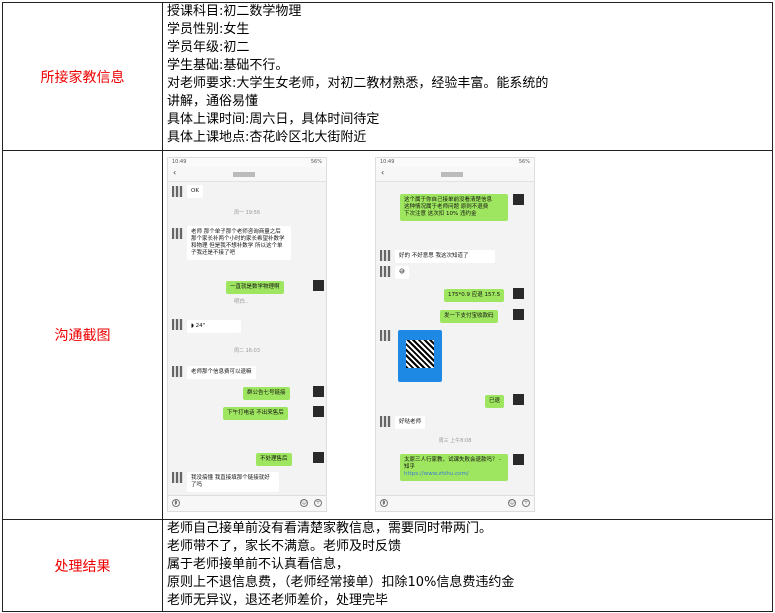 The image size is (775, 613). What do you see at coordinates (233, 482) in the screenshot?
I see `chat-message: 我没搞懂 我直接填那个链接就好了吗` at bounding box center [233, 482].